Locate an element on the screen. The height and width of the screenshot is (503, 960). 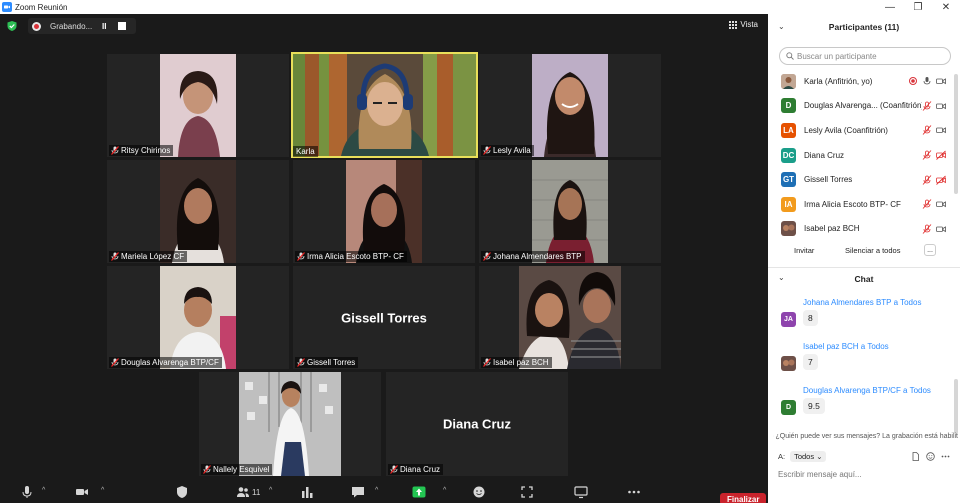
video-tile-no-video: Gissell Torres Gissell Torres is located at coordinates (384, 317).